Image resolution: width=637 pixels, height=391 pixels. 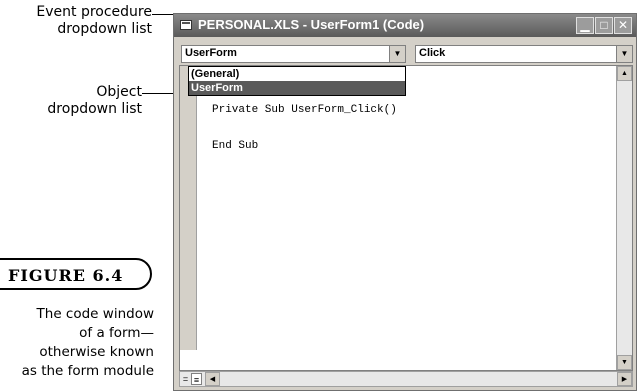 I want to click on code-line: Private Sub UserForm_Click(), so click(x=304, y=110).